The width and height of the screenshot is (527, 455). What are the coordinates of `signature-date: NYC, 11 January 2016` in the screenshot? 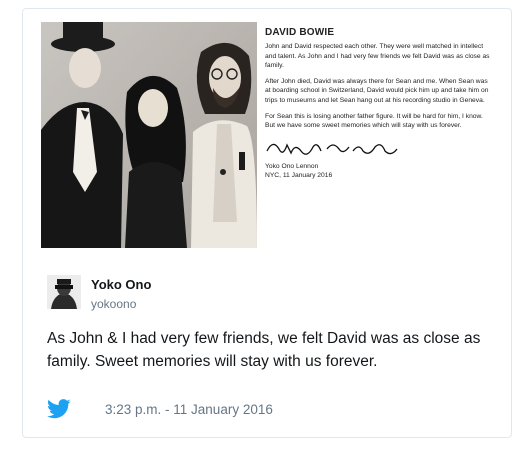 It's located at (299, 175).